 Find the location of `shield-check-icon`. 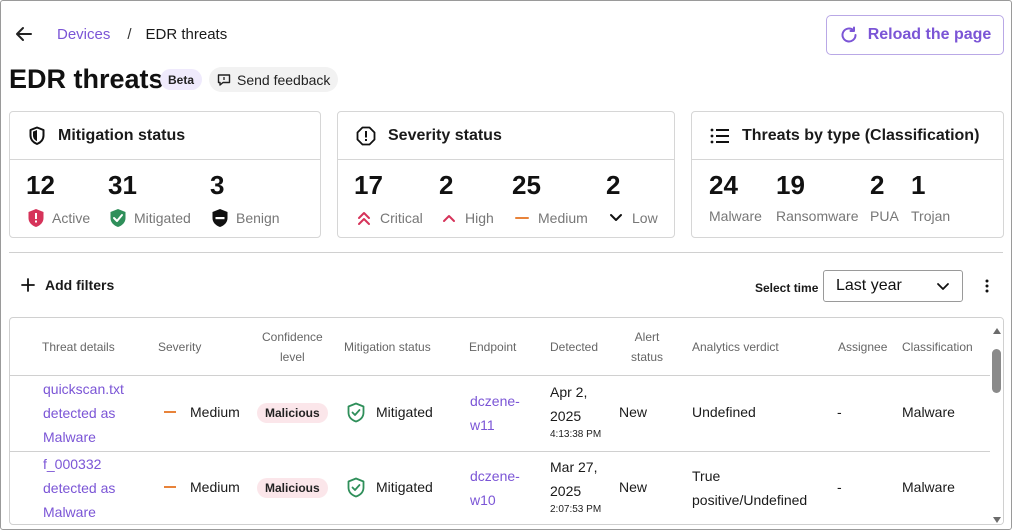

shield-check-icon is located at coordinates (356, 412).